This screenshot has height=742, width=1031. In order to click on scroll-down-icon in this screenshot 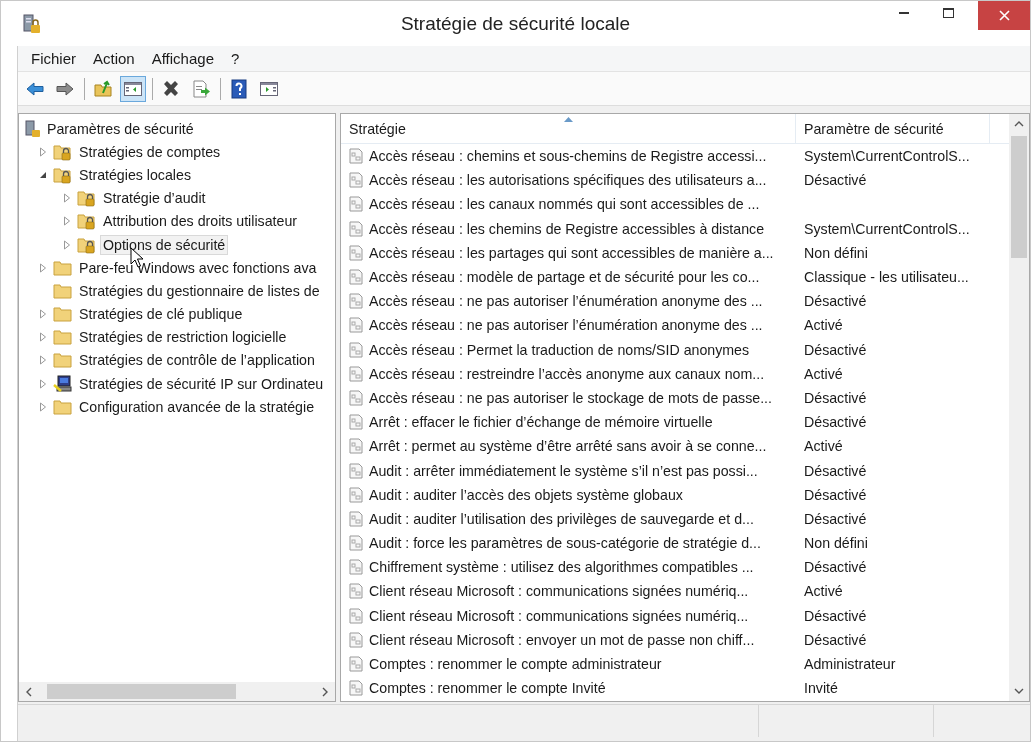, I will do `click(1019, 691)`.